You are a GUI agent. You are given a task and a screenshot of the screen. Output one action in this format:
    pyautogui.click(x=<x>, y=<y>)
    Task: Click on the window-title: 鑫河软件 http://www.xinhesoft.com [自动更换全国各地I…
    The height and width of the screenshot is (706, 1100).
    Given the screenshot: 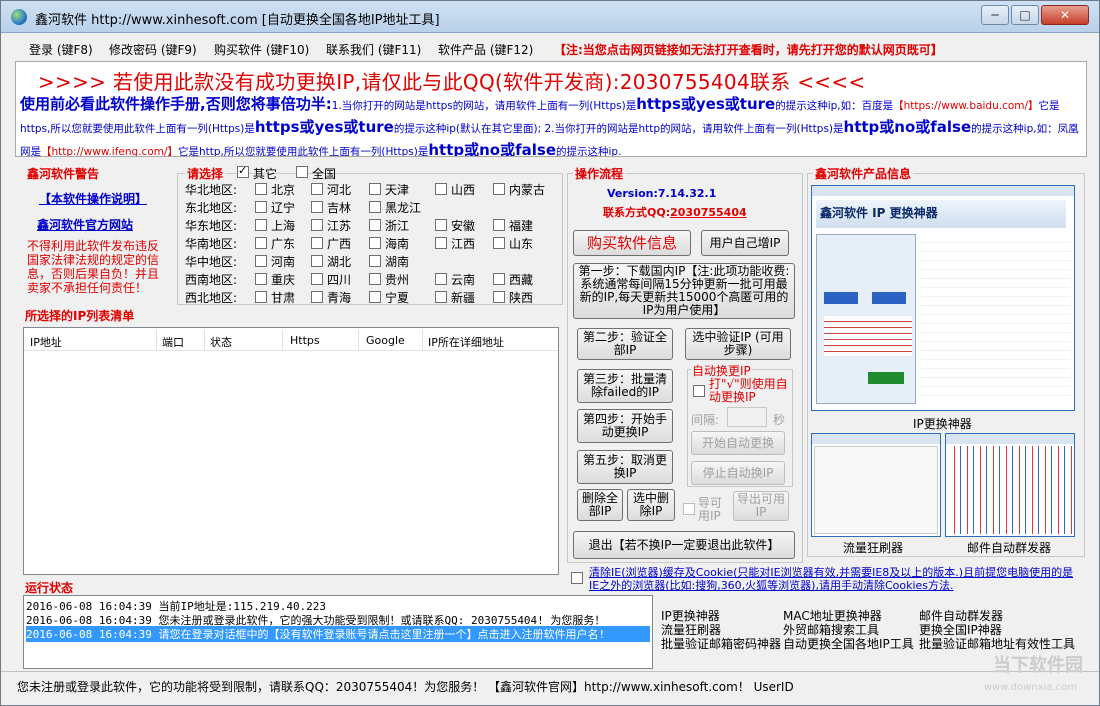 What is the action you would take?
    pyautogui.click(x=237, y=20)
    